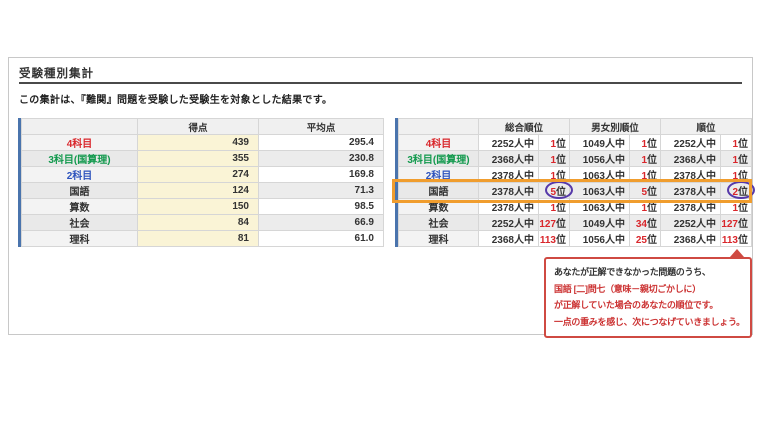 This screenshot has width=760, height=428. I want to click on average-column-header: 平均点, so click(321, 126).